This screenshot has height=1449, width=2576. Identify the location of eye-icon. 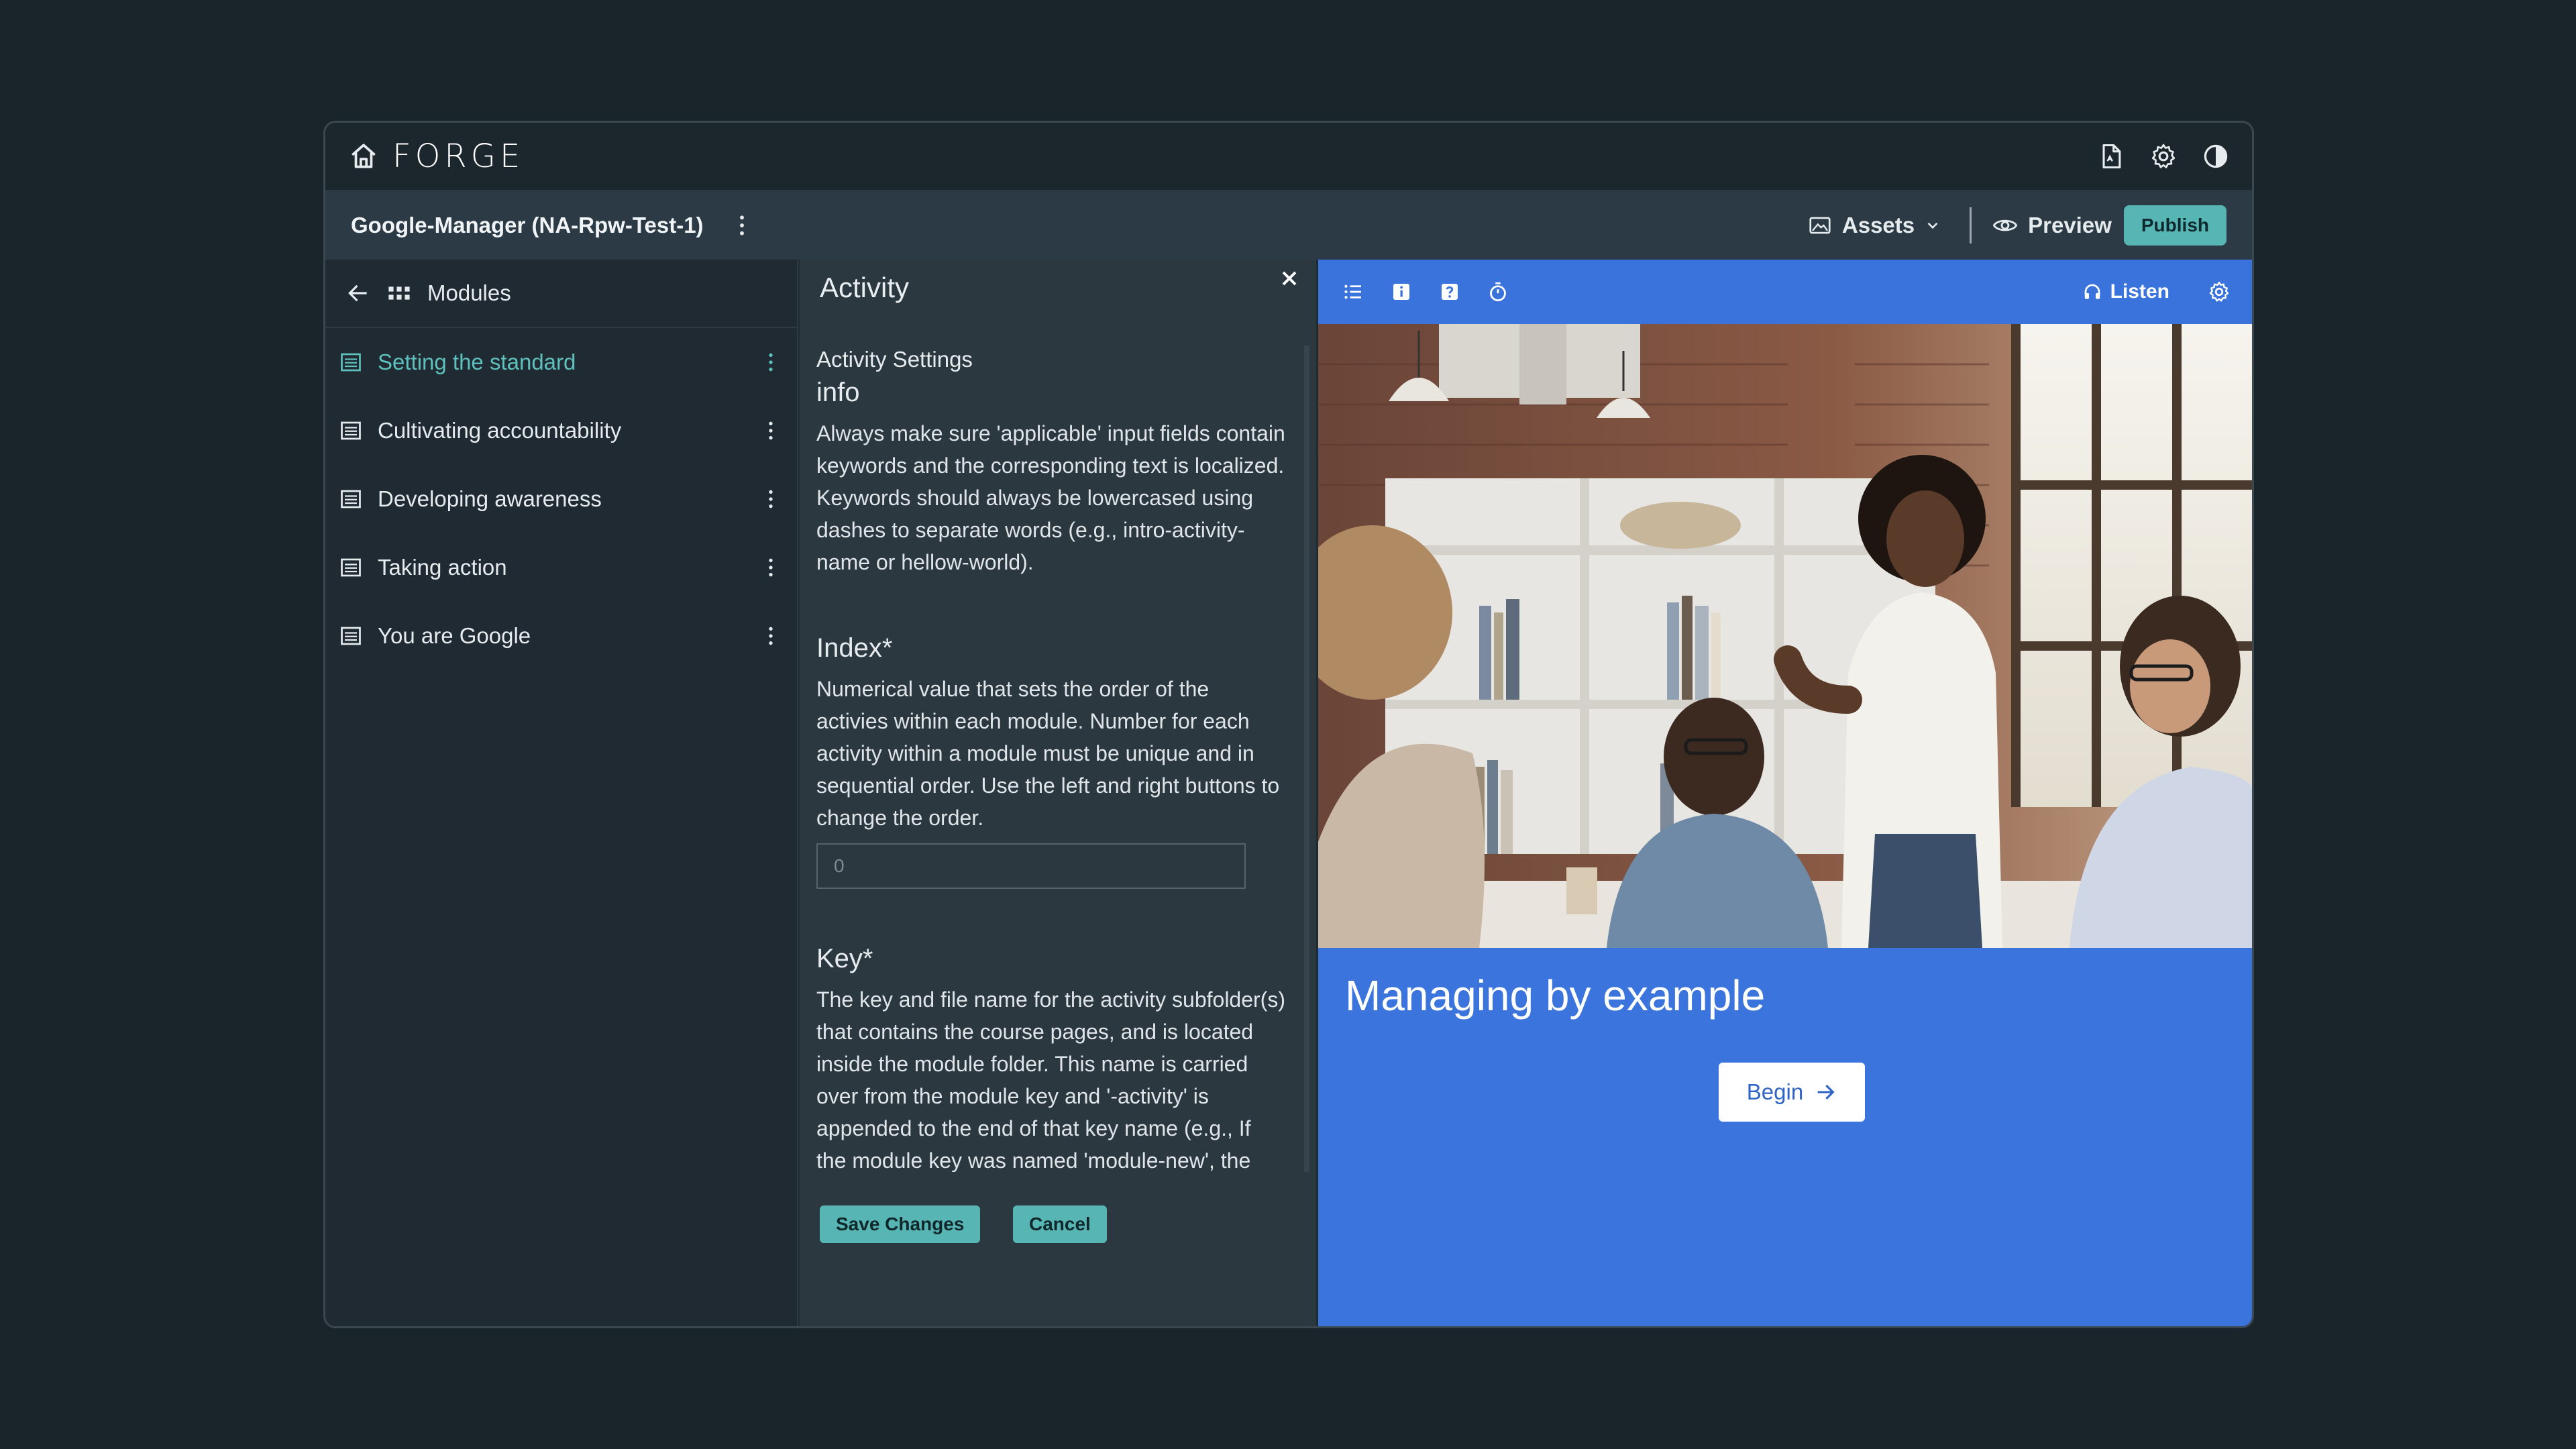
(2005, 225).